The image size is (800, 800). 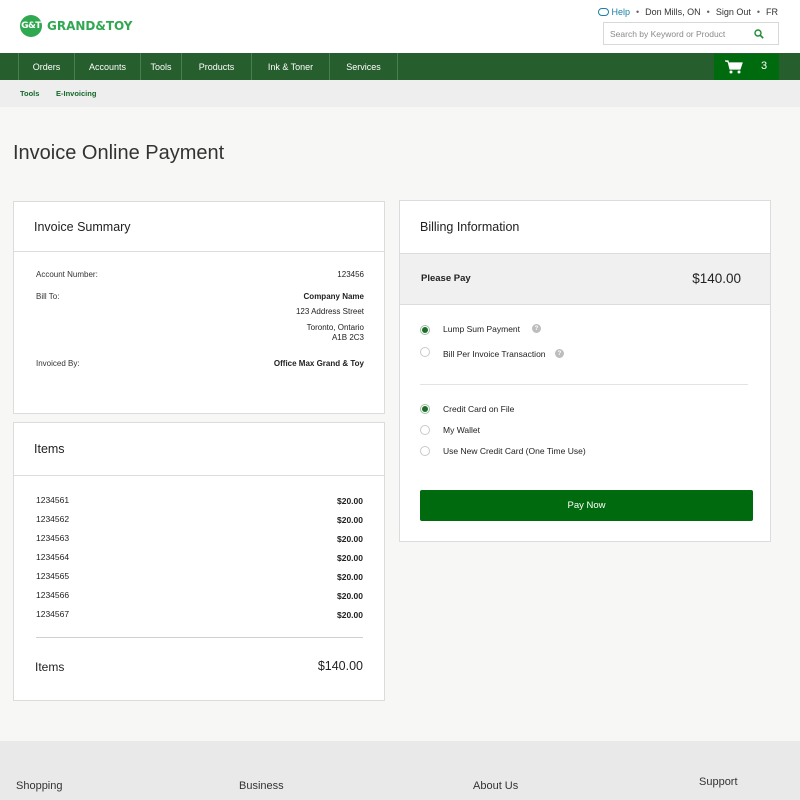 What do you see at coordinates (759, 34) in the screenshot?
I see `search-icon` at bounding box center [759, 34].